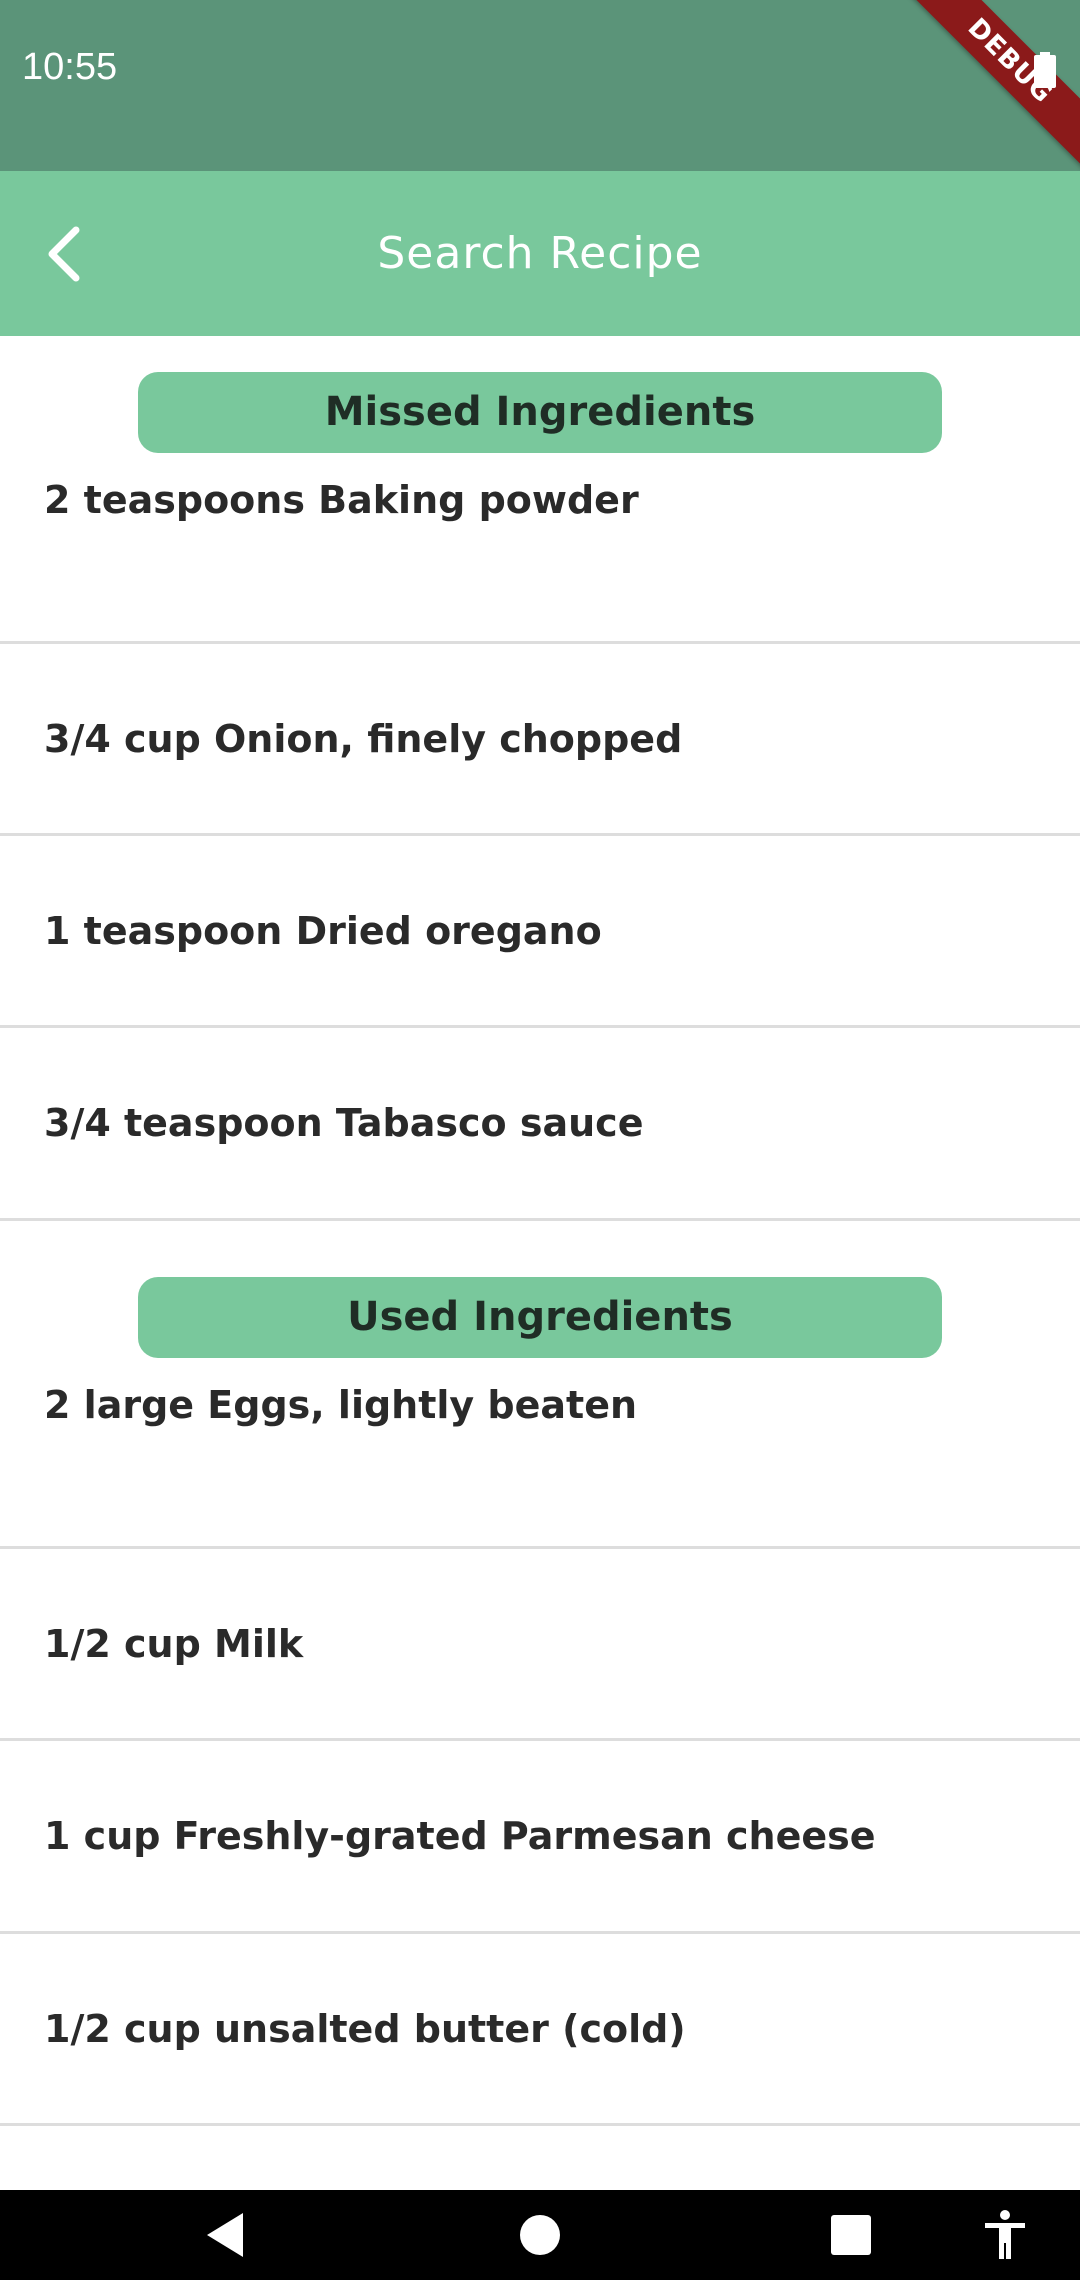 The width and height of the screenshot is (1080, 2280). I want to click on chevron-left-icon, so click(64, 253).